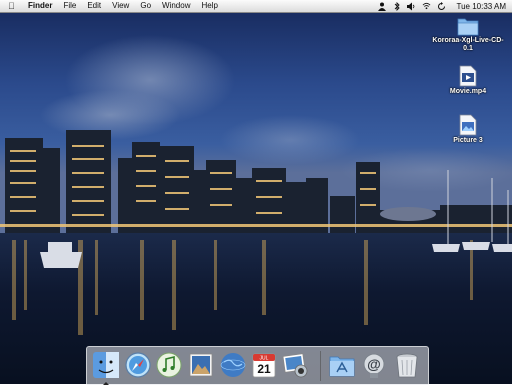 The width and height of the screenshot is (512, 385). I want to click on user-icon, so click(381, 6).